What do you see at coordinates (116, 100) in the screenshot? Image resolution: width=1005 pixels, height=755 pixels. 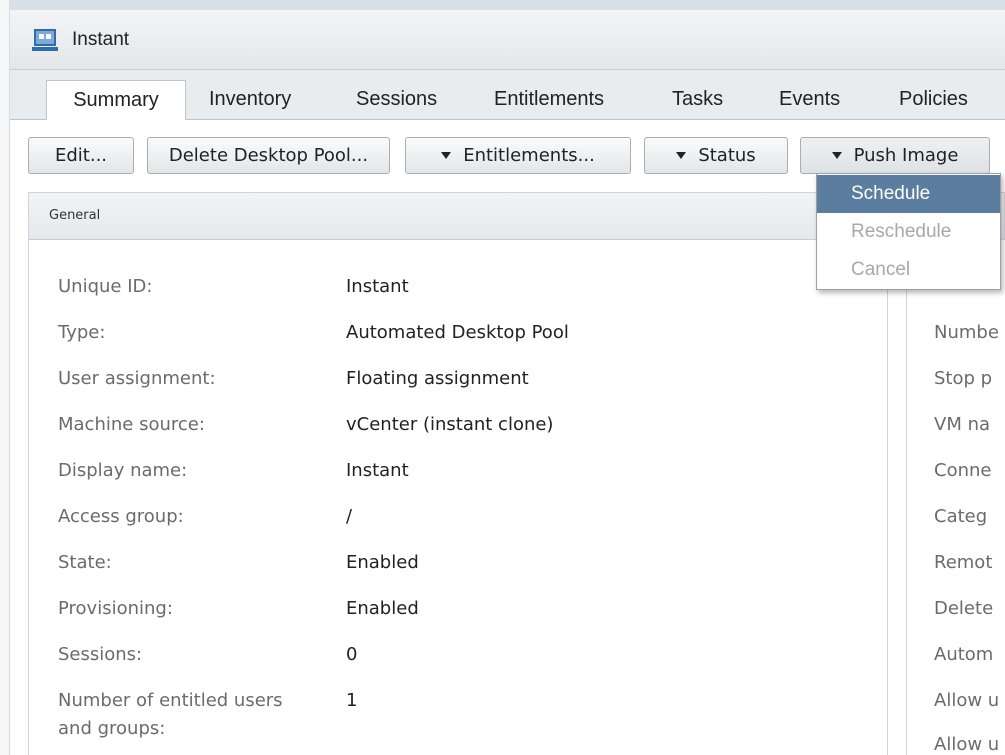 I see `tab-summary: Summary` at bounding box center [116, 100].